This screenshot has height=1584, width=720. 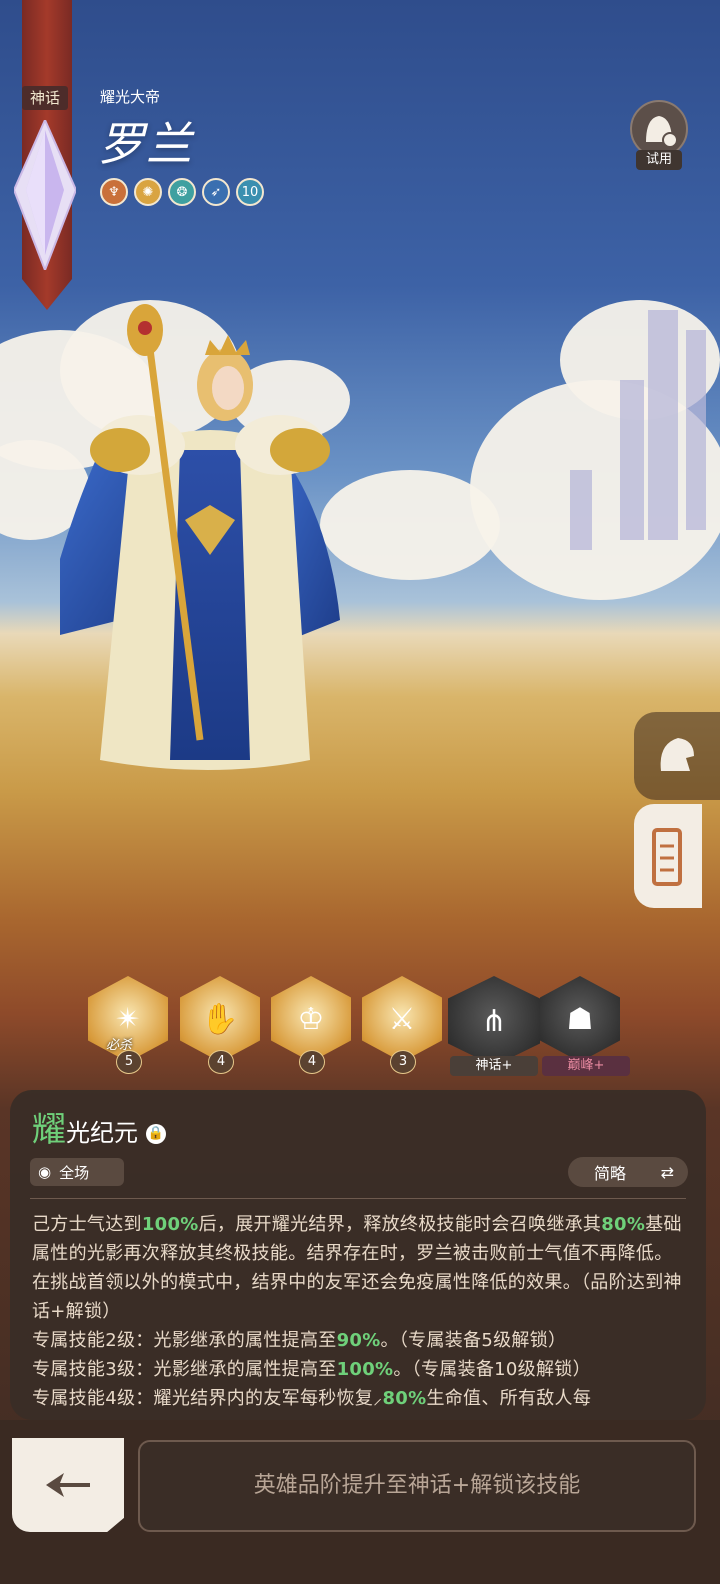 What do you see at coordinates (45, 1172) in the screenshot?
I see `eye-icon: ◉` at bounding box center [45, 1172].